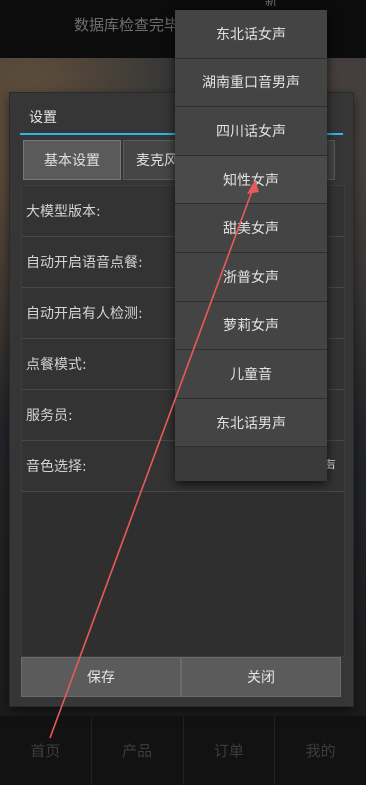  What do you see at coordinates (138, 750) in the screenshot?
I see `nav-item-products: 产品` at bounding box center [138, 750].